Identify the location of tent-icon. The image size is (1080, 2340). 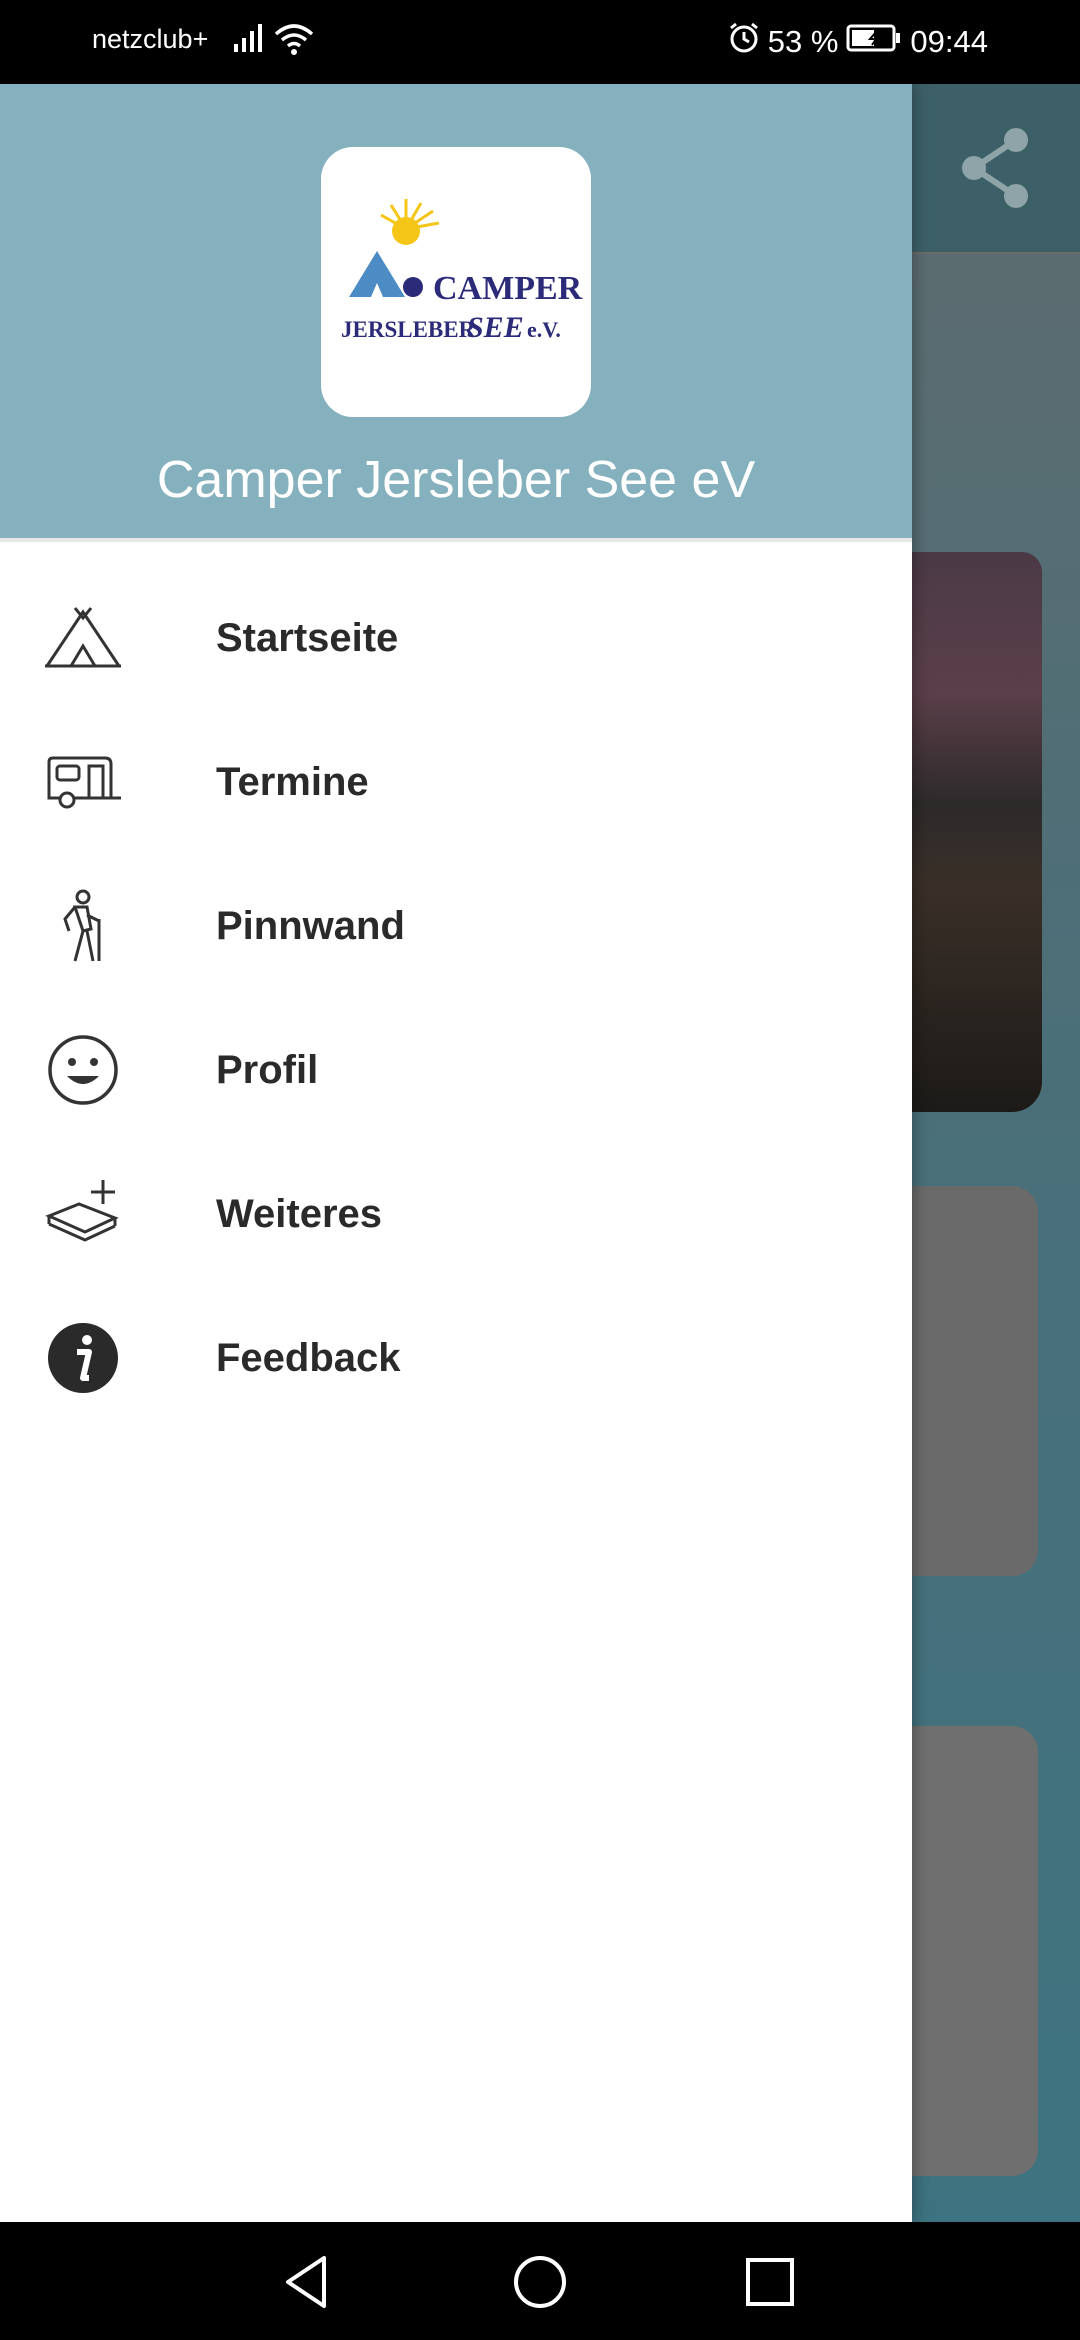
(83, 638).